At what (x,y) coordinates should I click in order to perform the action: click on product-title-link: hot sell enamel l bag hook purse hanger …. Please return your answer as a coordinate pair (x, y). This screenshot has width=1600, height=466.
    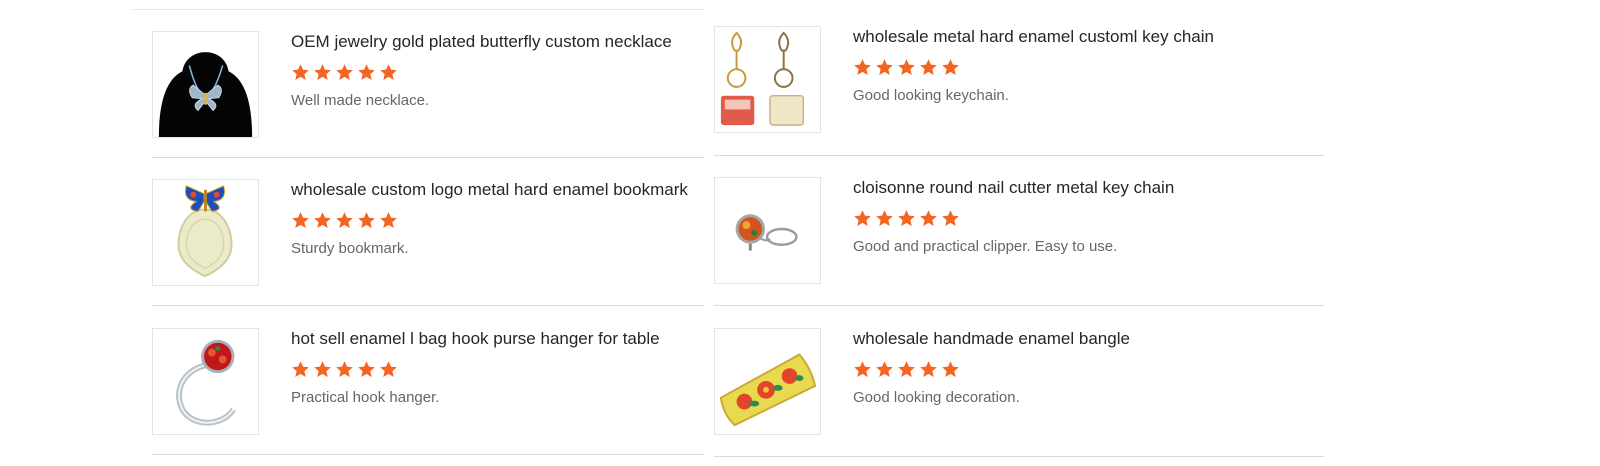
    Looking at the image, I should click on (492, 339).